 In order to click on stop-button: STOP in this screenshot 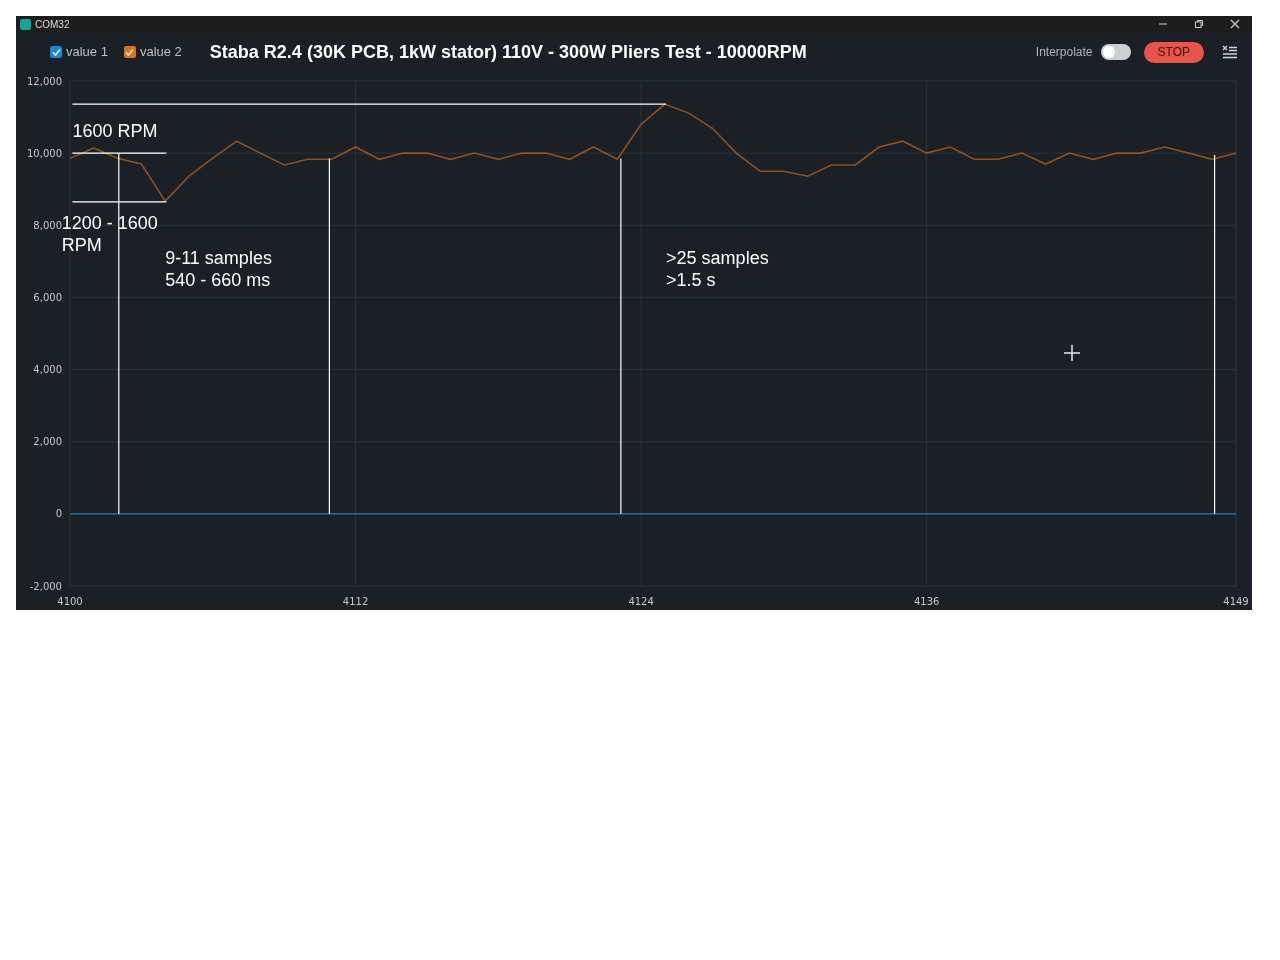, I will do `click(1173, 52)`.